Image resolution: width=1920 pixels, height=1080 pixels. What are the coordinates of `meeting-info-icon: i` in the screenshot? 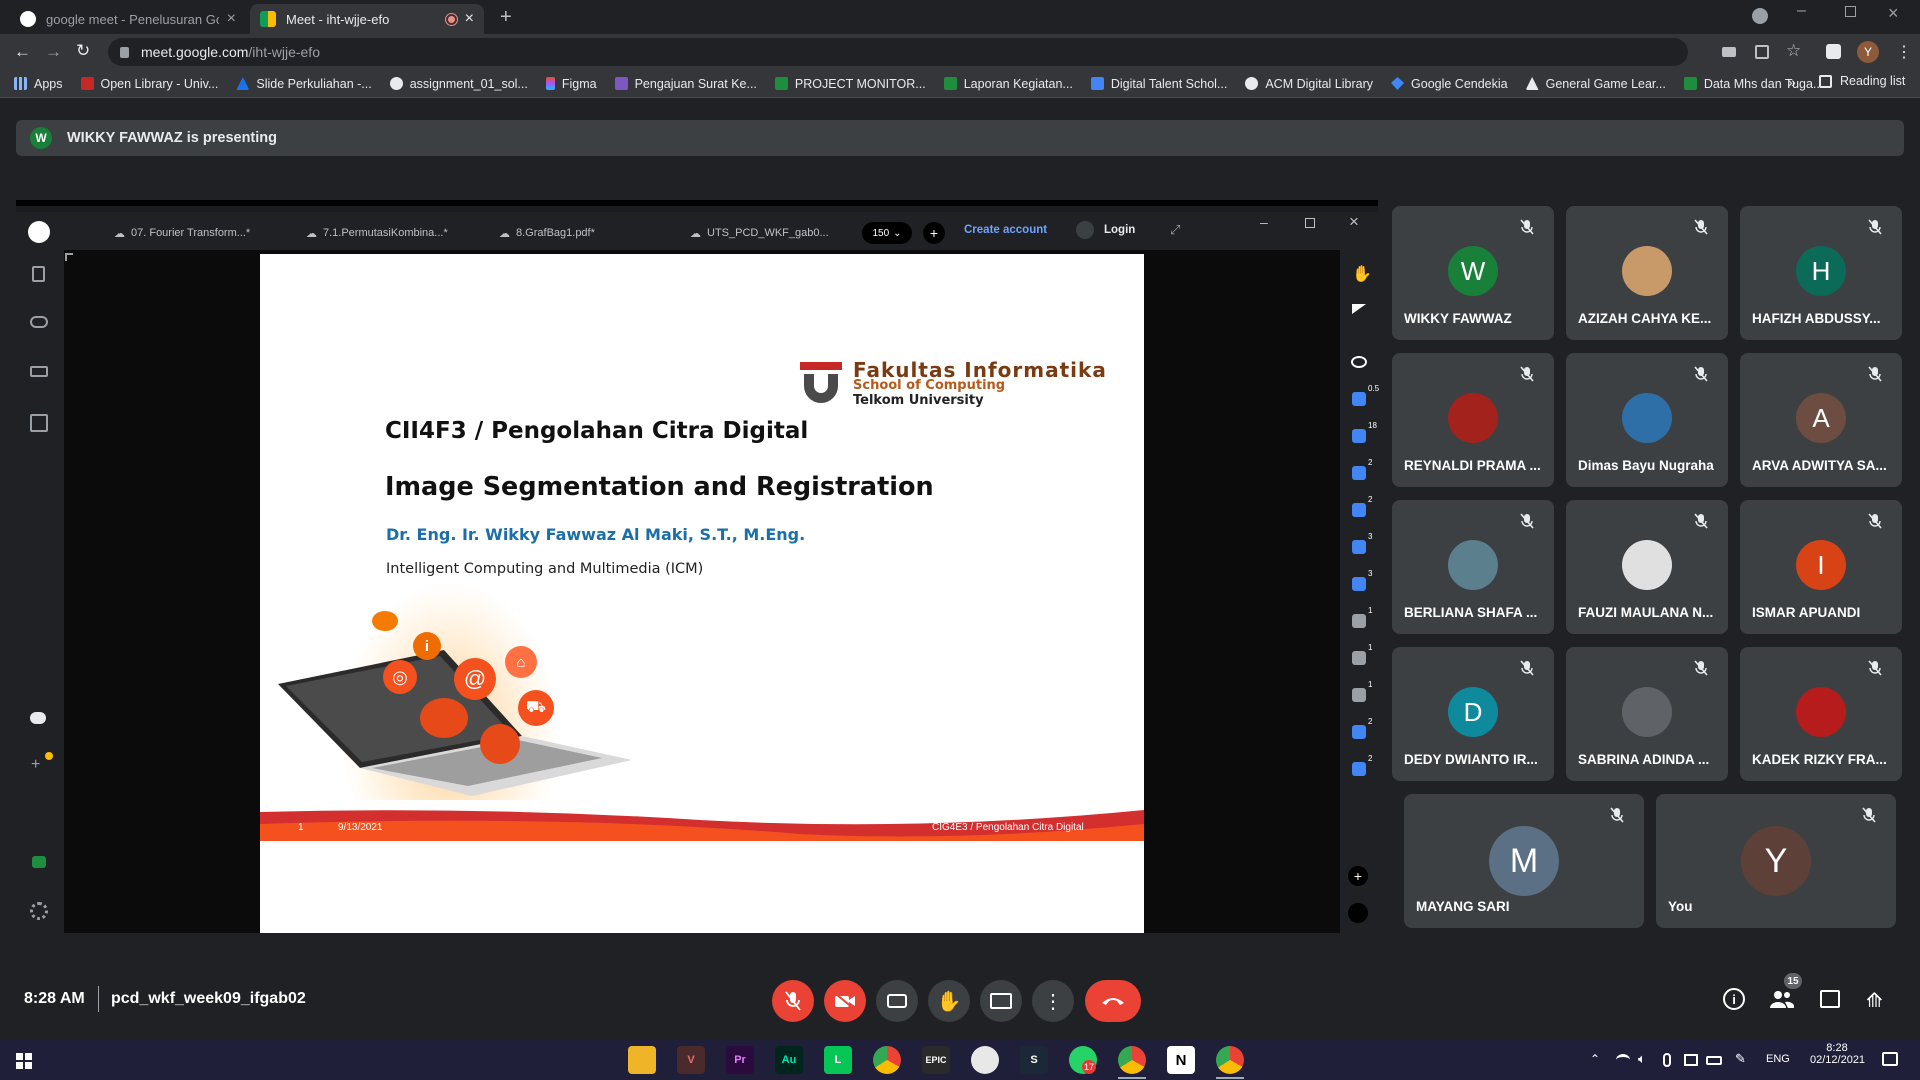 It's located at (1734, 999).